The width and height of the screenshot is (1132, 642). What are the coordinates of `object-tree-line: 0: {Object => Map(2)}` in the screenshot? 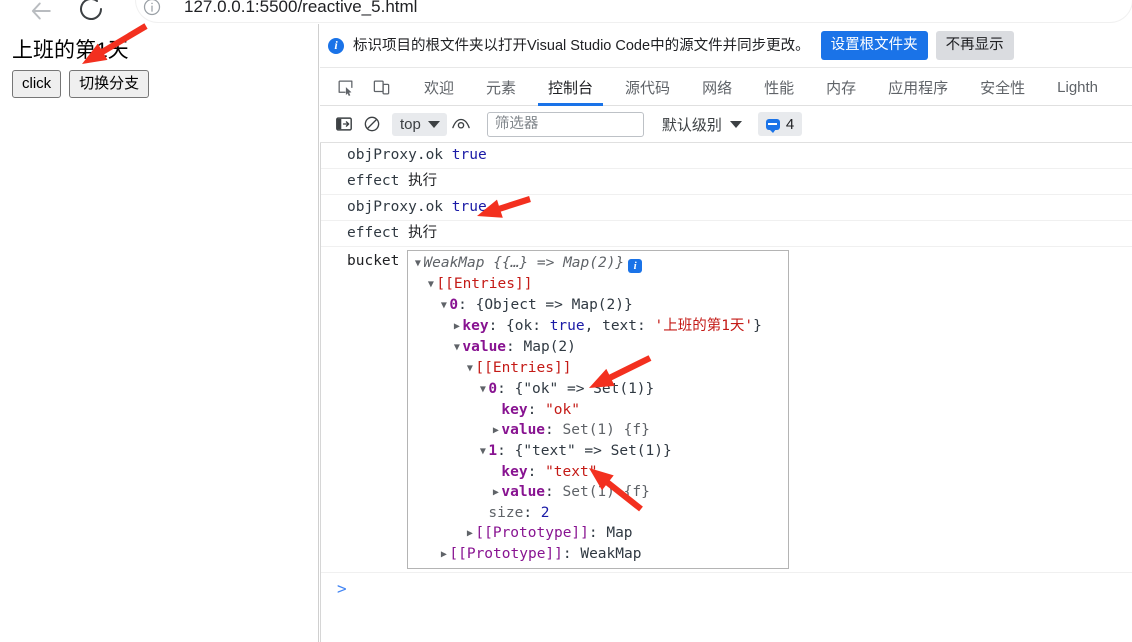 It's located at (598, 305).